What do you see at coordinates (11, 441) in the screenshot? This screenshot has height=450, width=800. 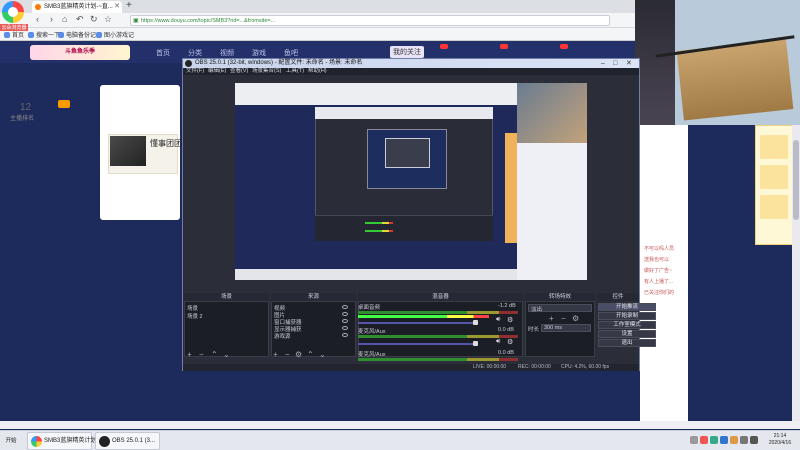 I see `start-button: 开始` at bounding box center [11, 441].